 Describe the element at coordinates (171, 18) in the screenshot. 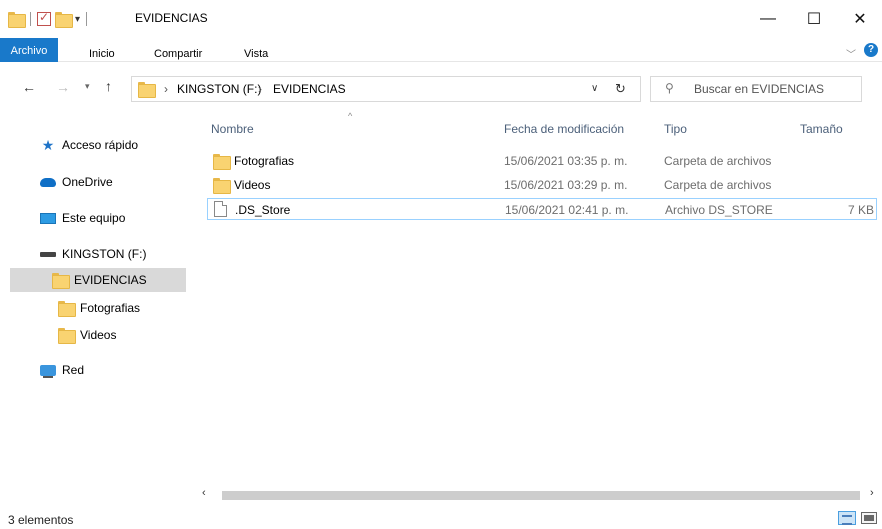

I see `window-title: EVIDENCIAS` at that location.